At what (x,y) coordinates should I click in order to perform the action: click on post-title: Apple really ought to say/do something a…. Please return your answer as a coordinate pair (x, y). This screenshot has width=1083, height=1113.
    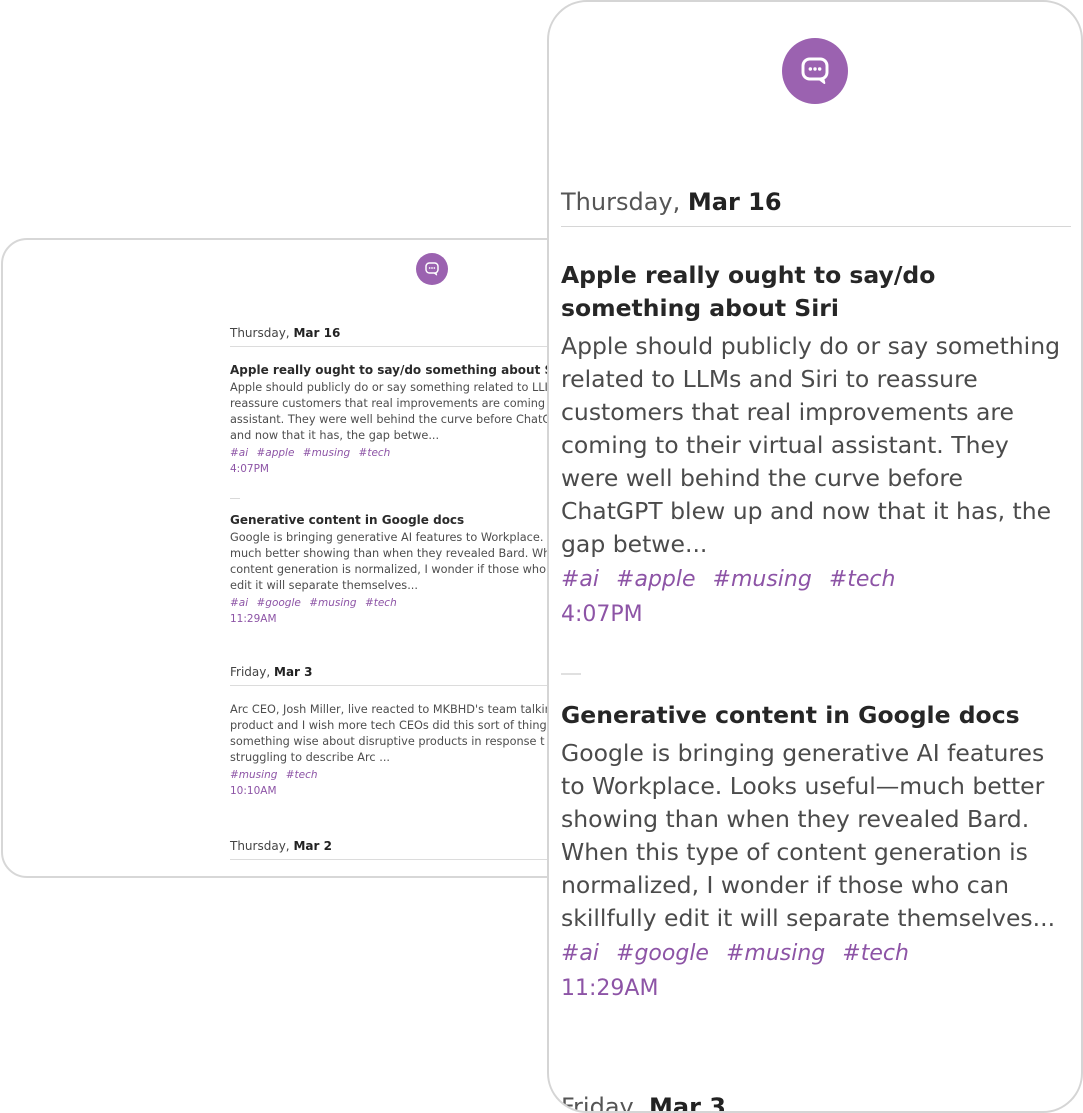
    Looking at the image, I should click on (816, 292).